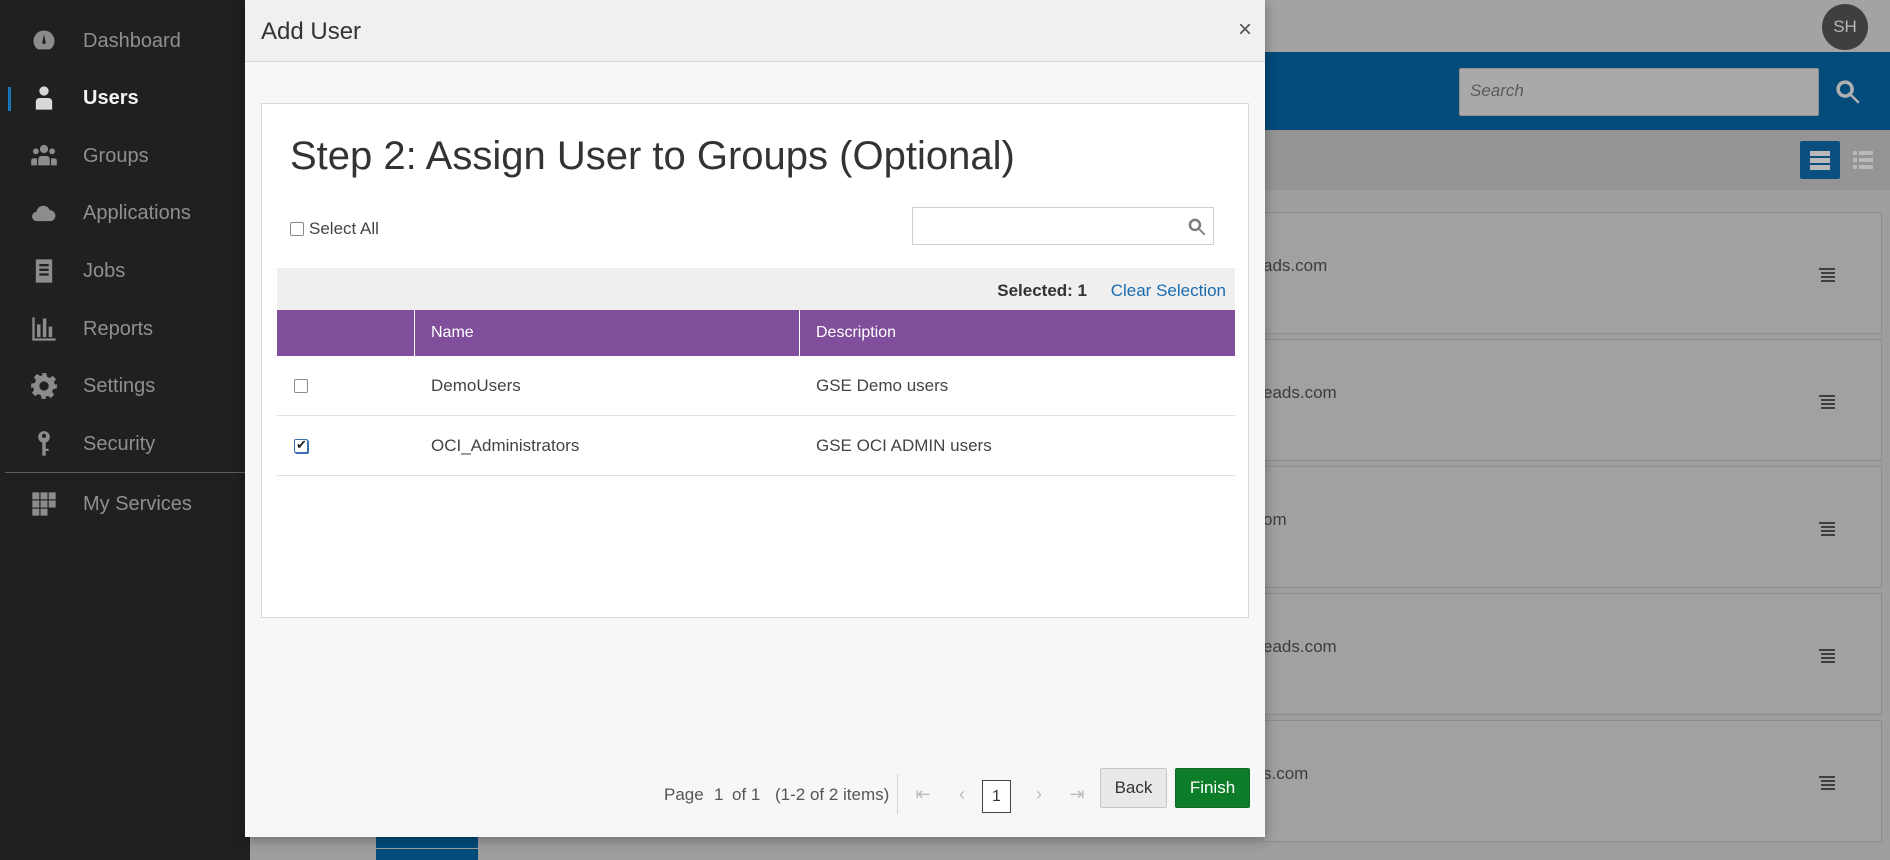 The height and width of the screenshot is (860, 1890). Describe the element at coordinates (1572, 527) in the screenshot. I see `user-card: om` at that location.